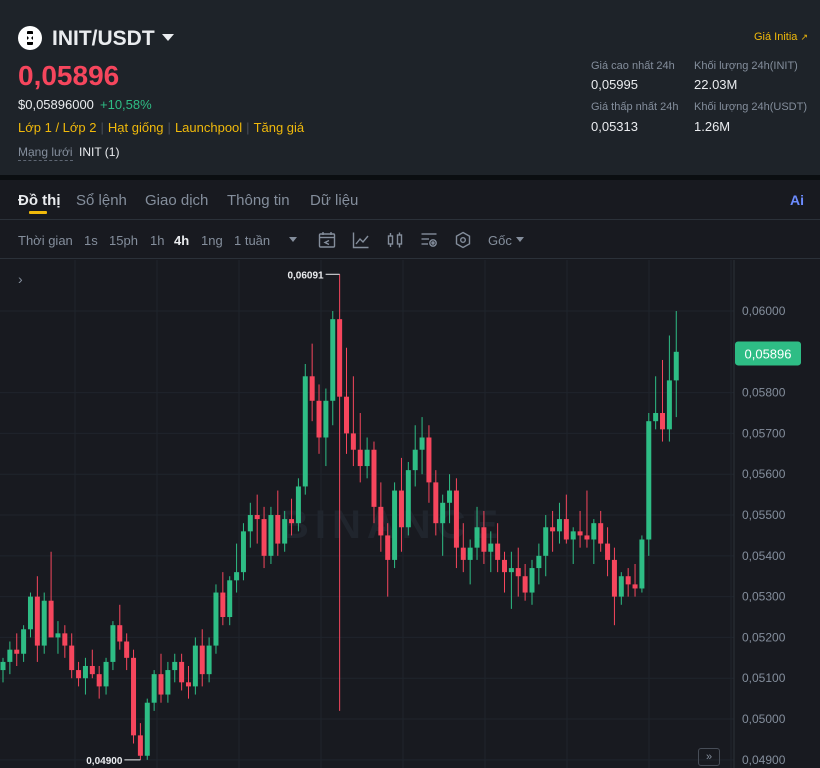 Image resolution: width=820 pixels, height=768 pixels. Describe the element at coordinates (804, 37) in the screenshot. I see `external-link-icon: ↗` at that location.